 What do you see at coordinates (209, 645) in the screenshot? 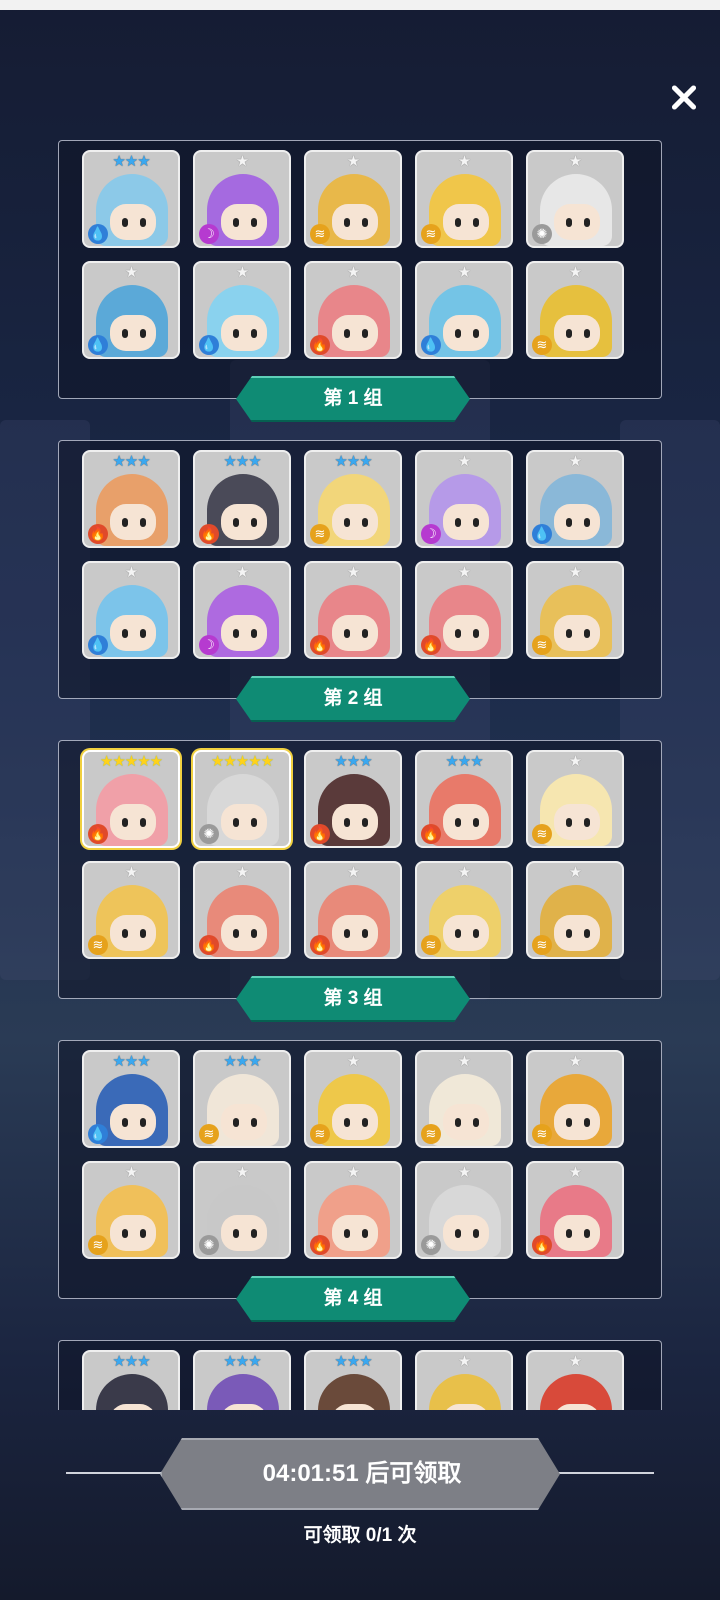
I see `moon-element-icon: ☽` at bounding box center [209, 645].